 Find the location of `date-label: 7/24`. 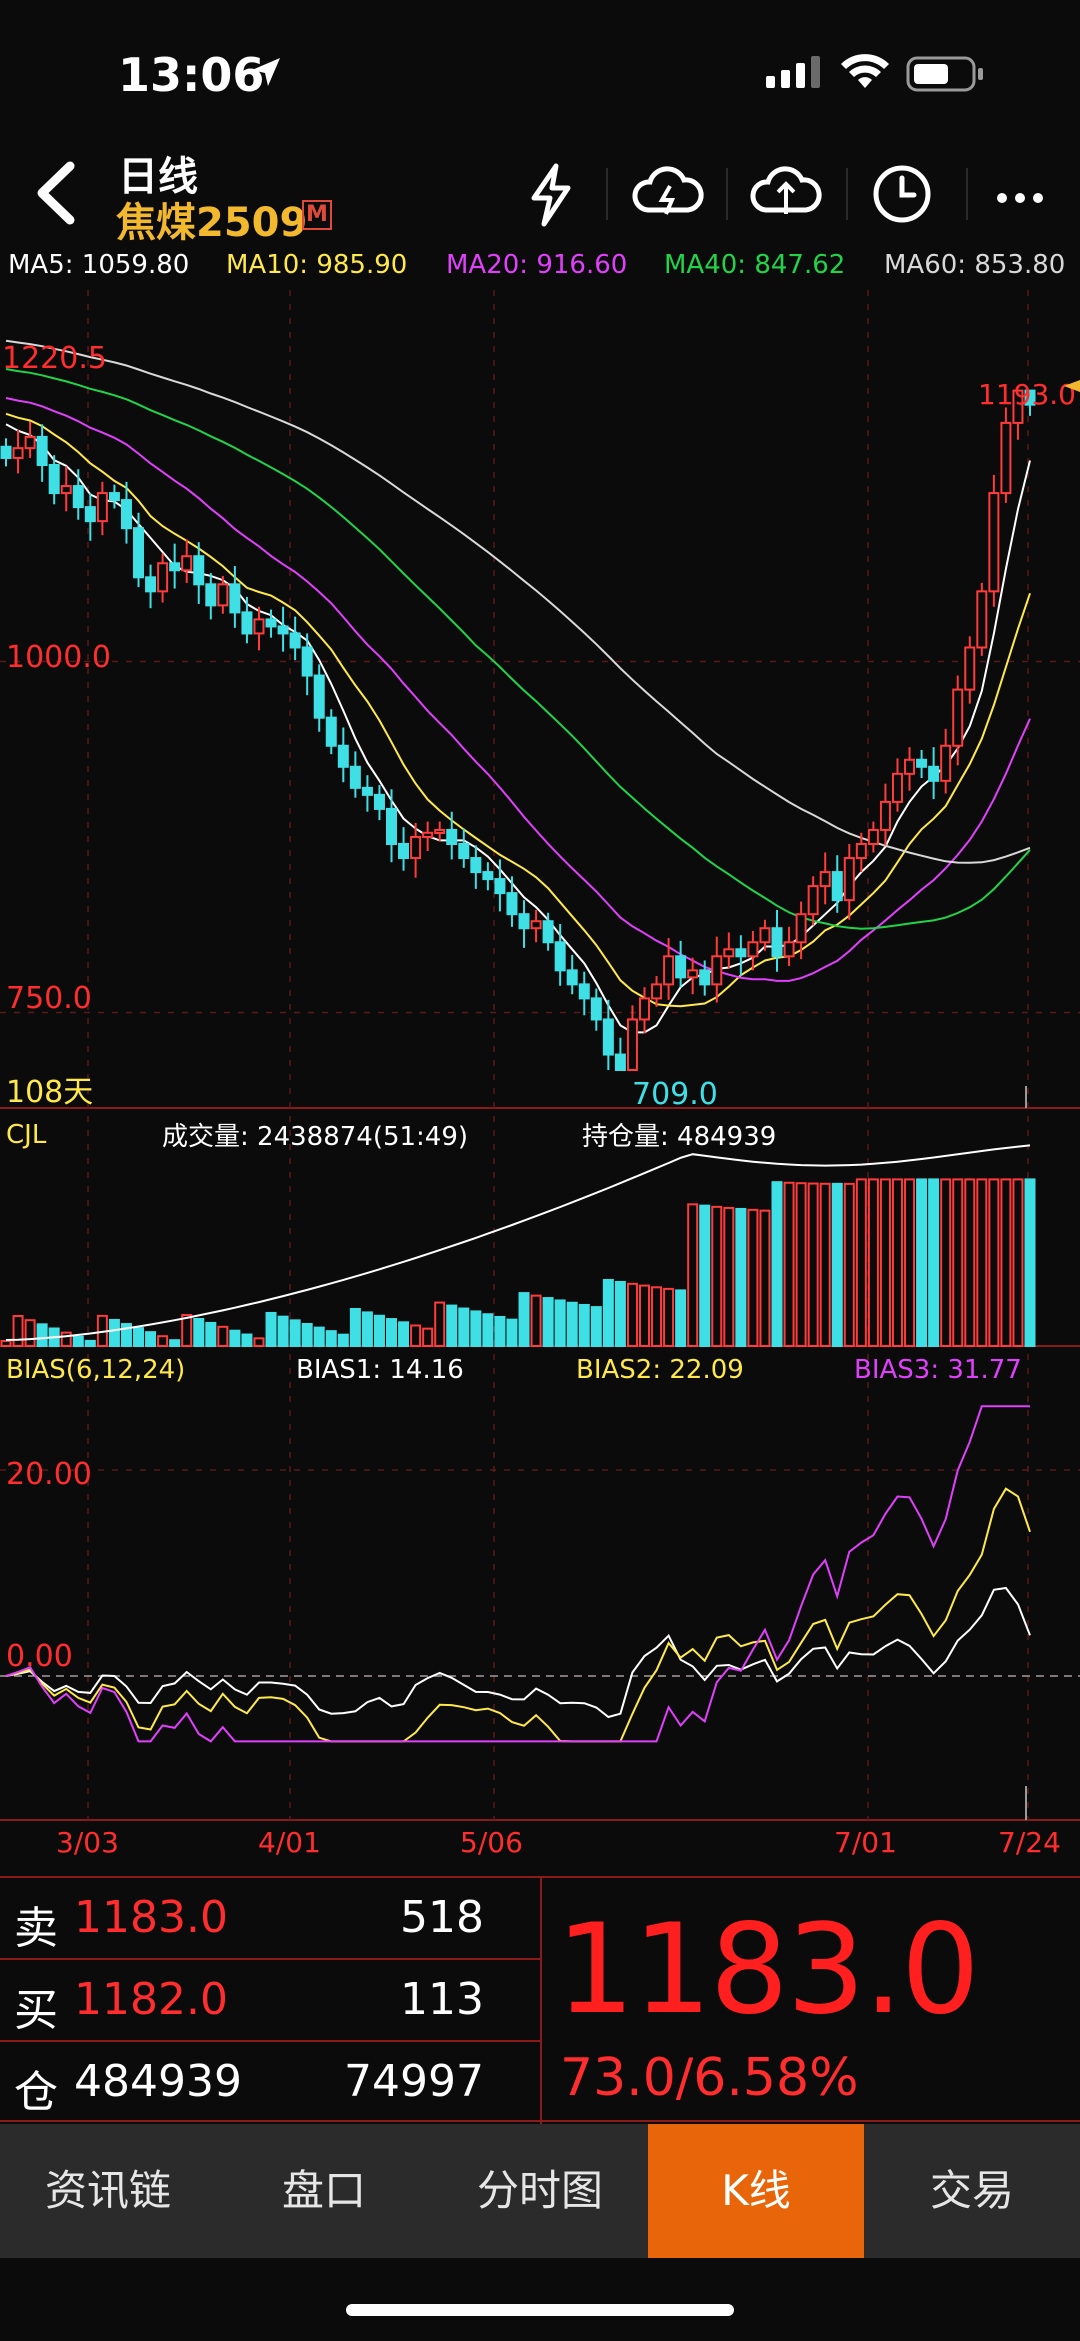

date-label: 7/24 is located at coordinates (1029, 1842).